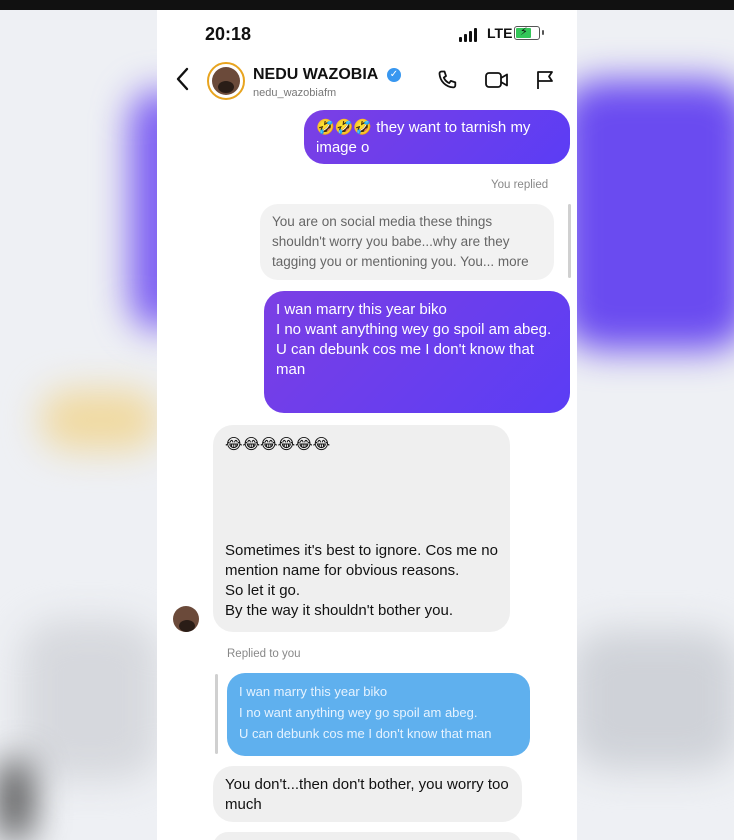 The image size is (734, 840). I want to click on avatar, so click(226, 81).